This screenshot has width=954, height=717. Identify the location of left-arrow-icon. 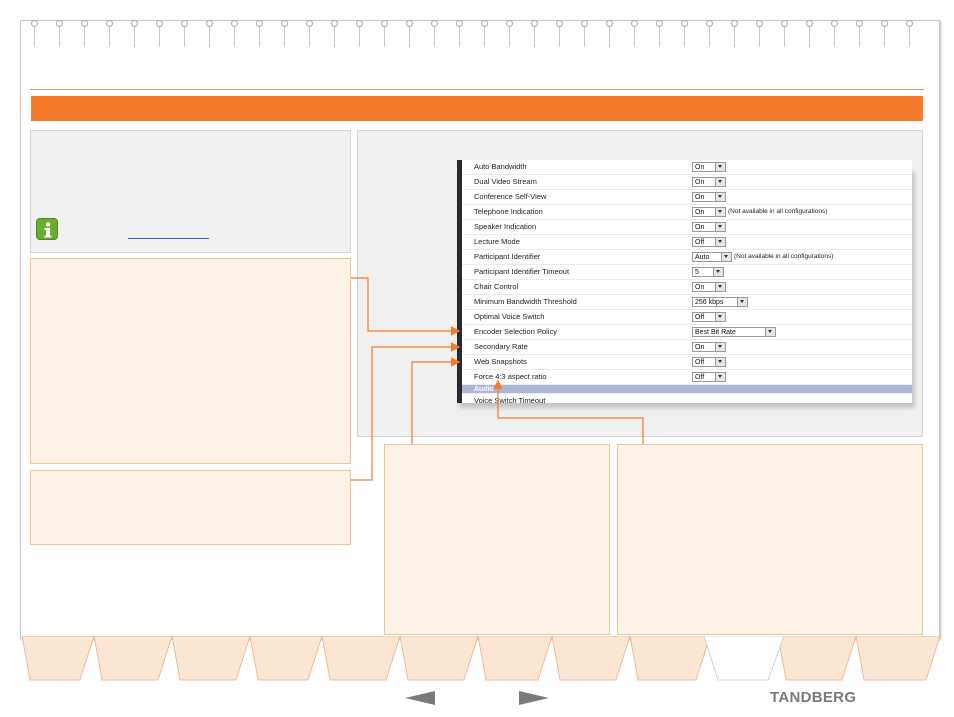
(420, 698).